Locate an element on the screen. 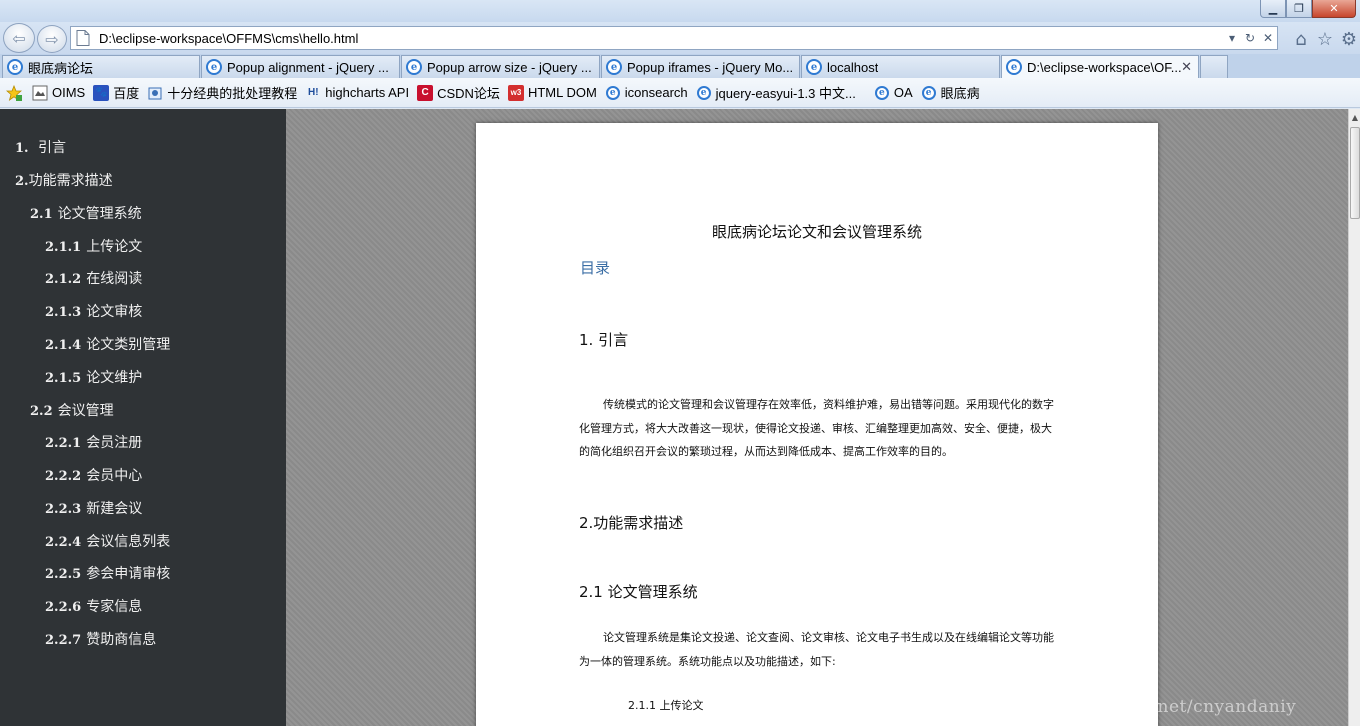 The height and width of the screenshot is (726, 1360). toc-item-paper-system: 2.1 论文管理系统 is located at coordinates (86, 213).